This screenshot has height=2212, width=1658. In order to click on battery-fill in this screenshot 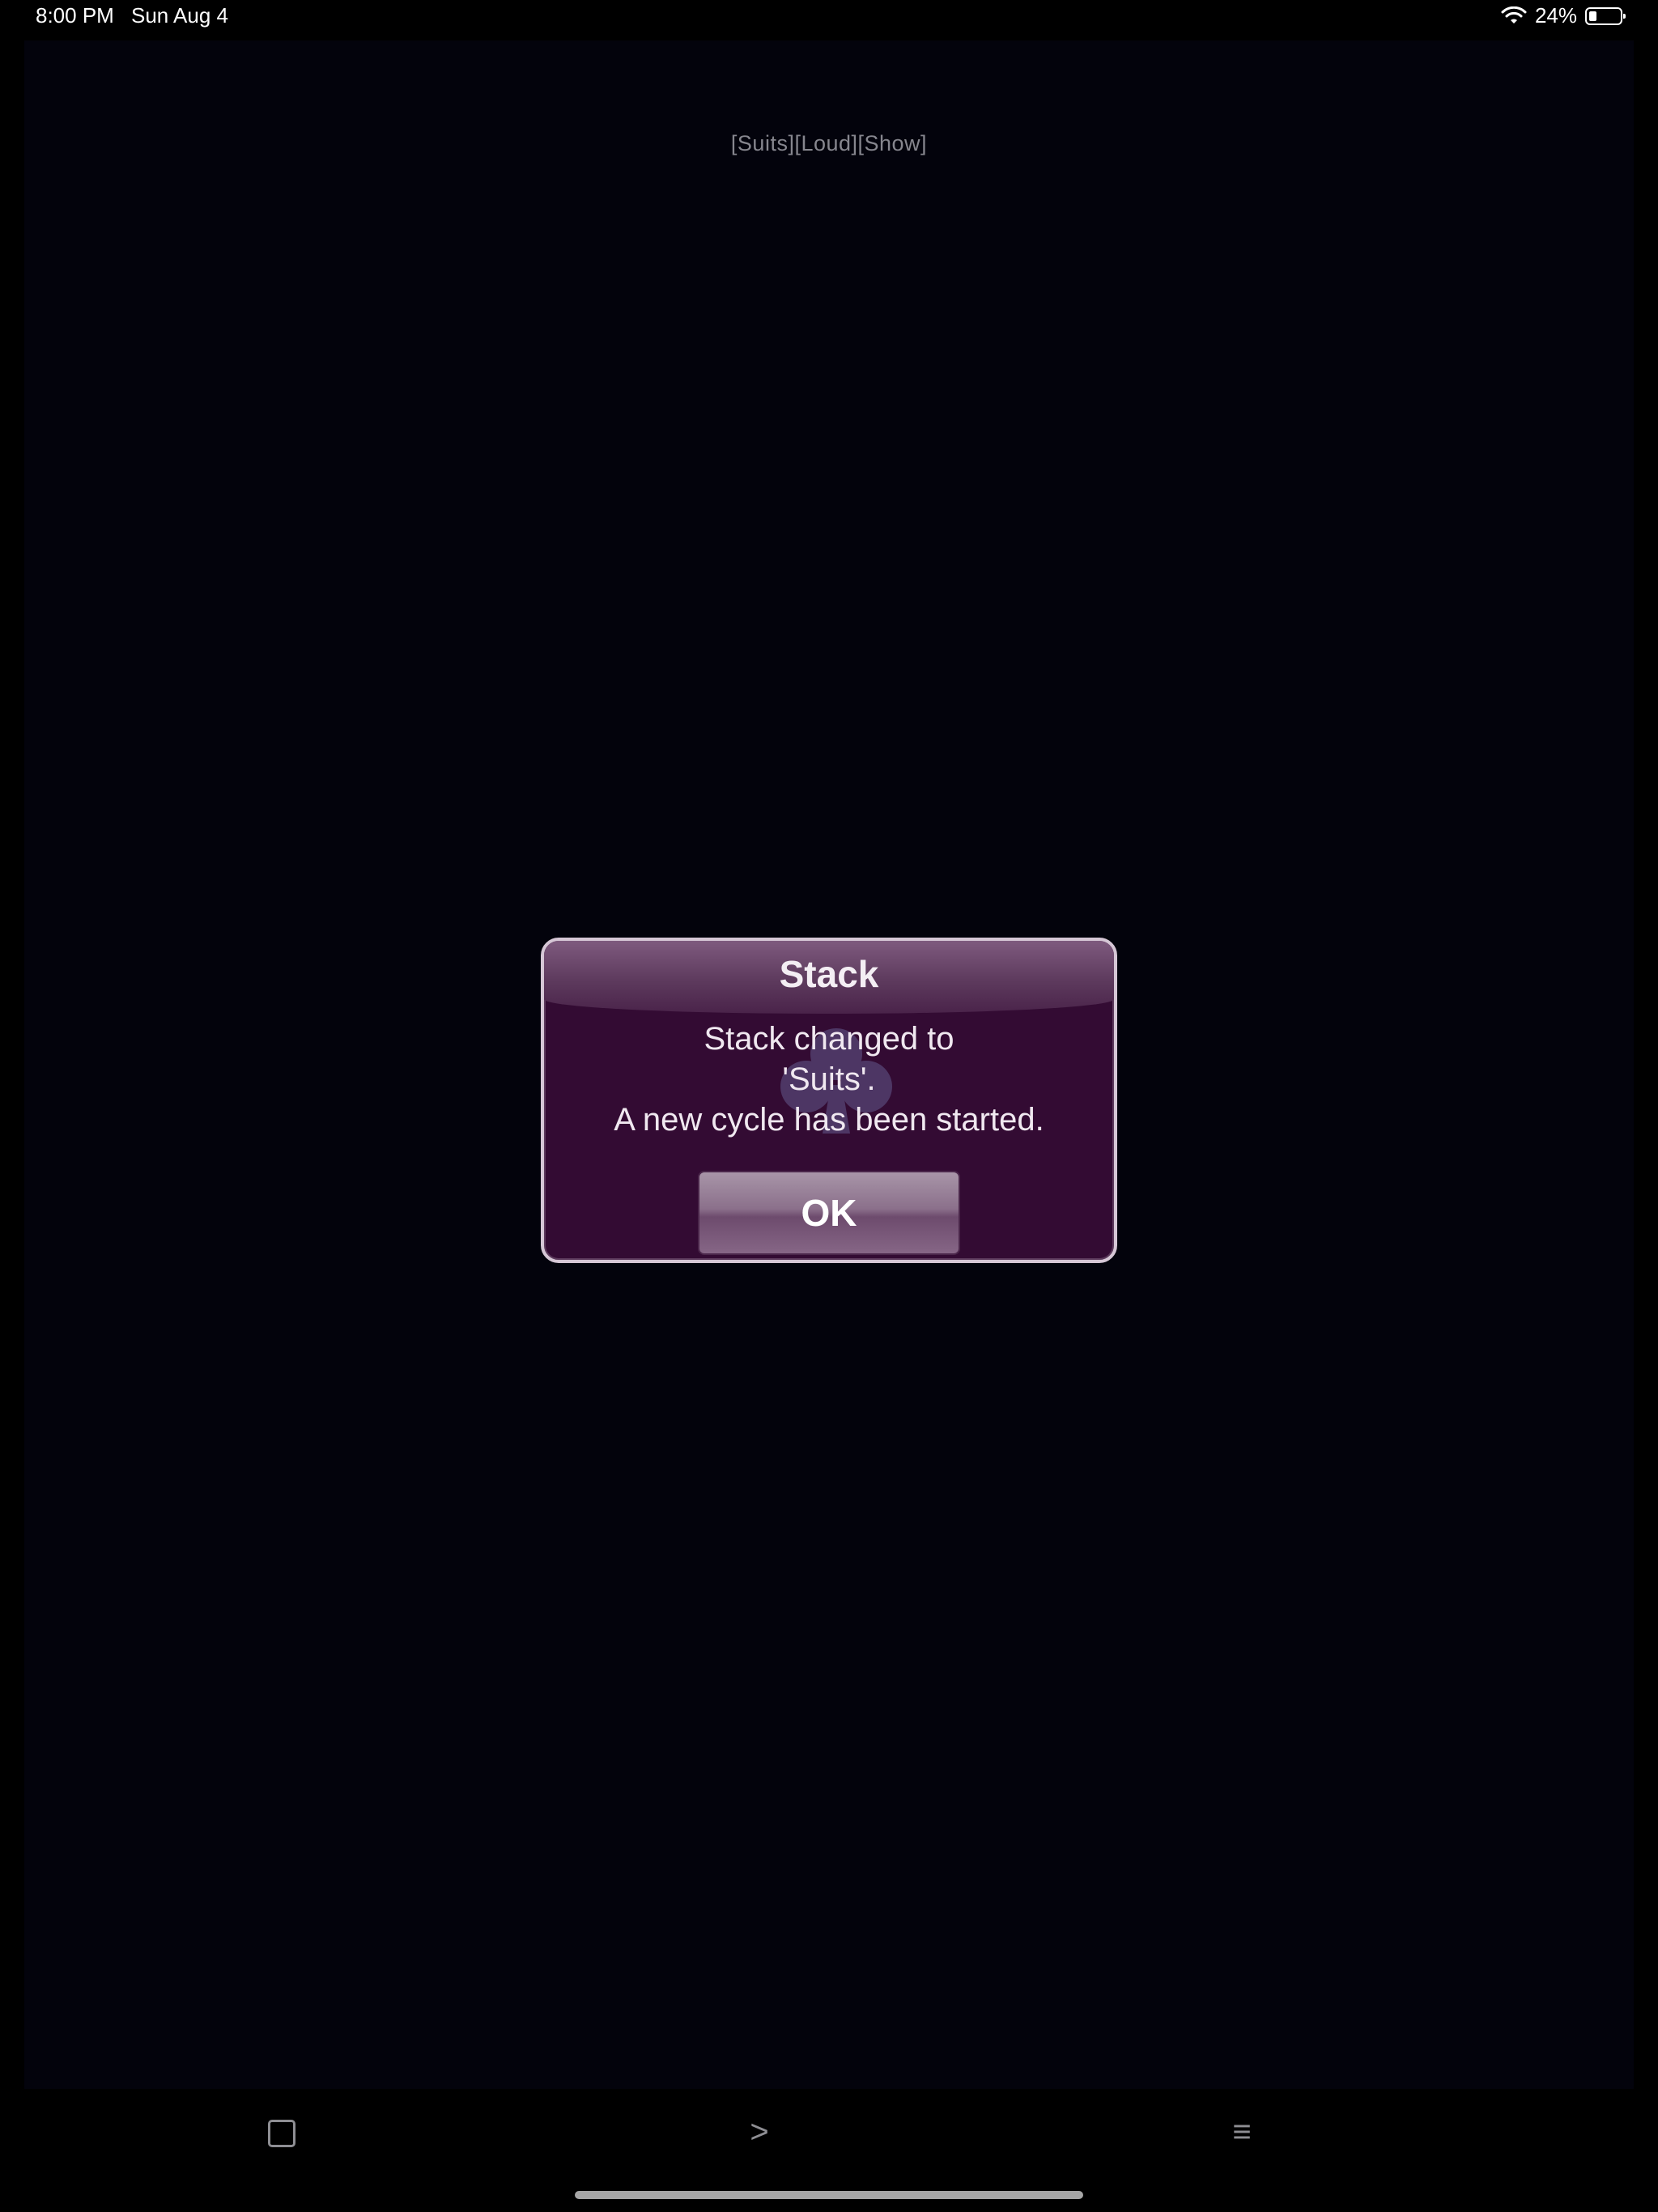, I will do `click(1592, 16)`.